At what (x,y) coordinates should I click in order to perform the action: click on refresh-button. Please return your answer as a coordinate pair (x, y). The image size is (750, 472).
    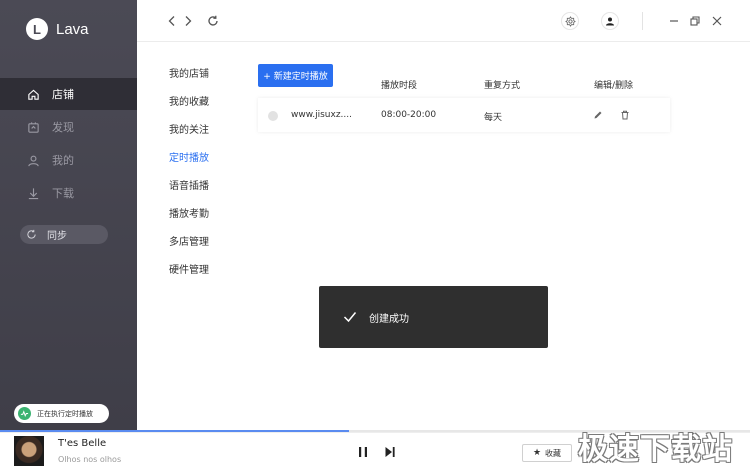
    Looking at the image, I should click on (213, 21).